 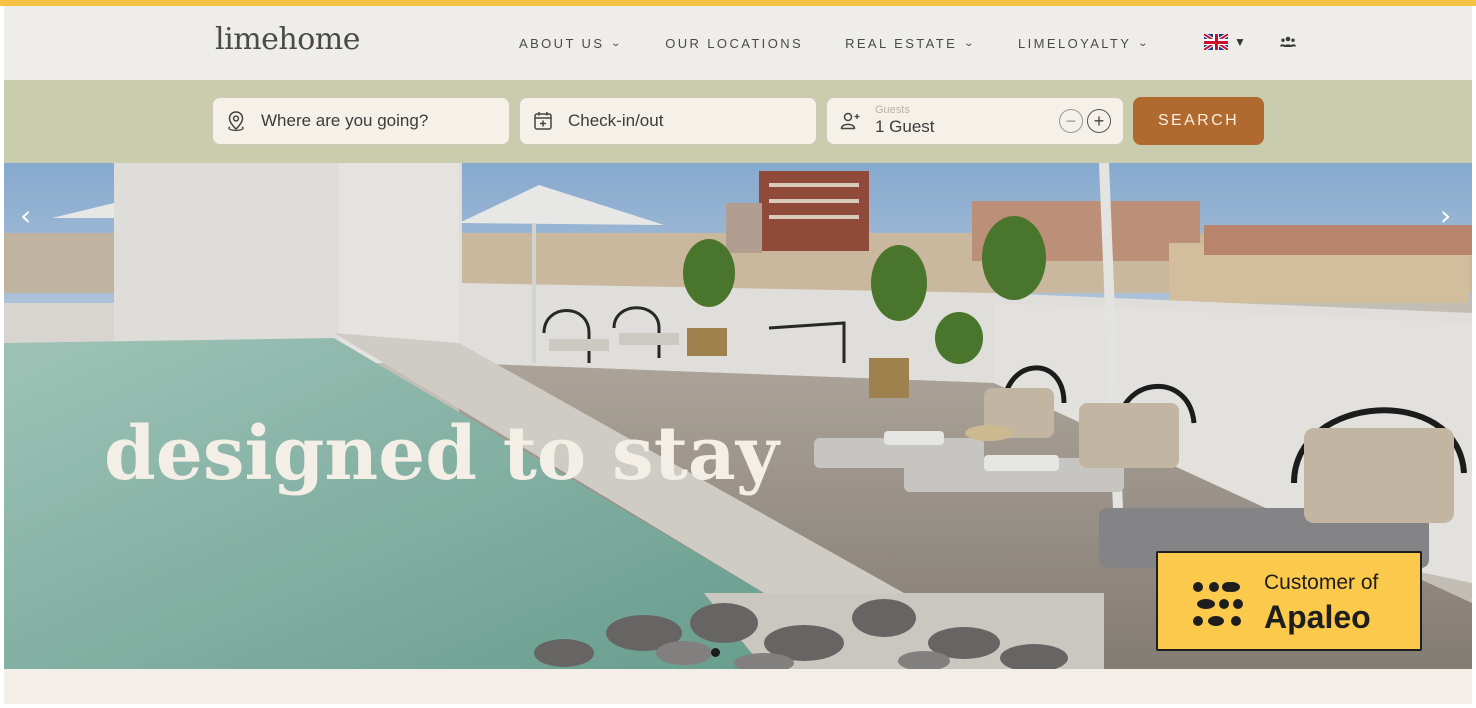 I want to click on users-icon, so click(x=1288, y=42).